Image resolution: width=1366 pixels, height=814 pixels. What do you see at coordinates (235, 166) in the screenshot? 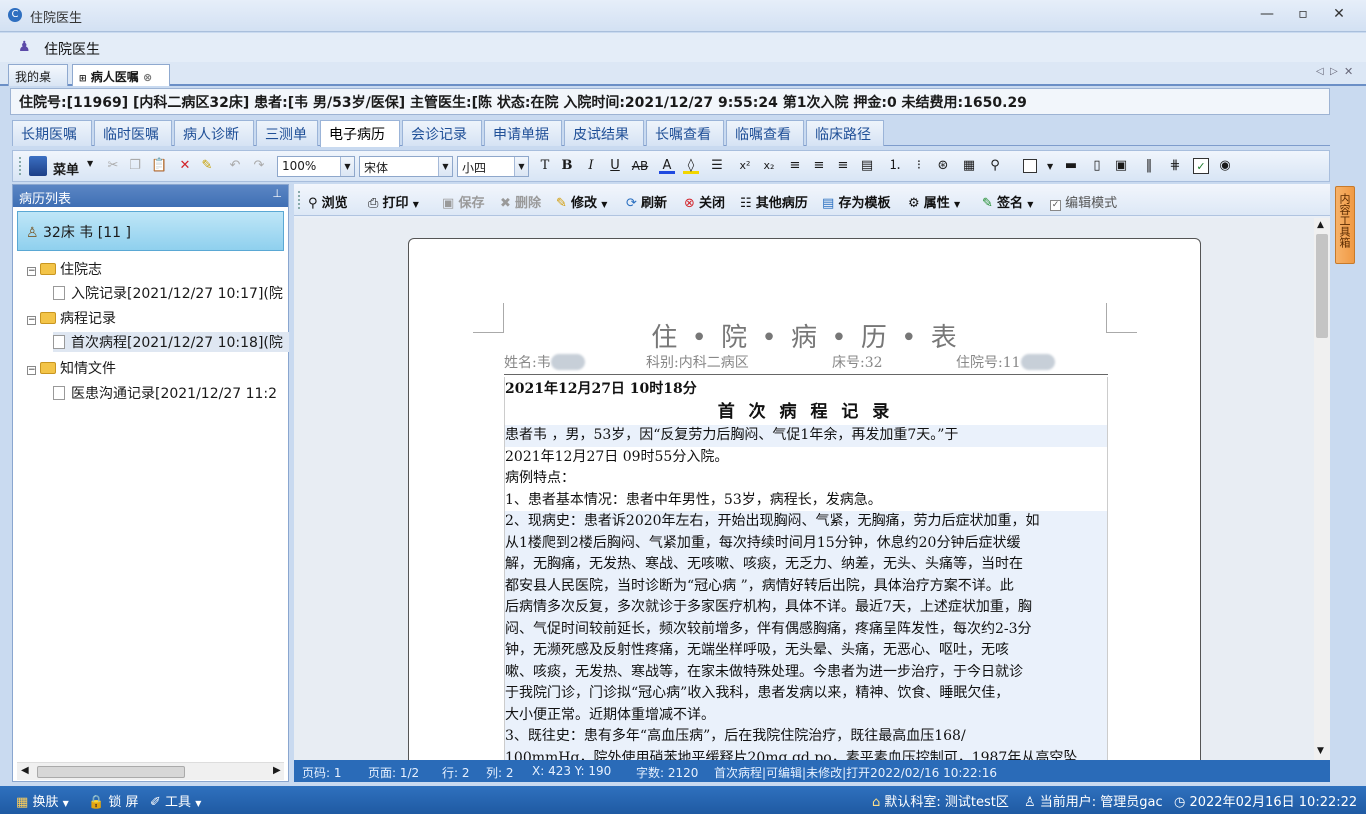
I see `undo-icon: ↶` at bounding box center [235, 166].